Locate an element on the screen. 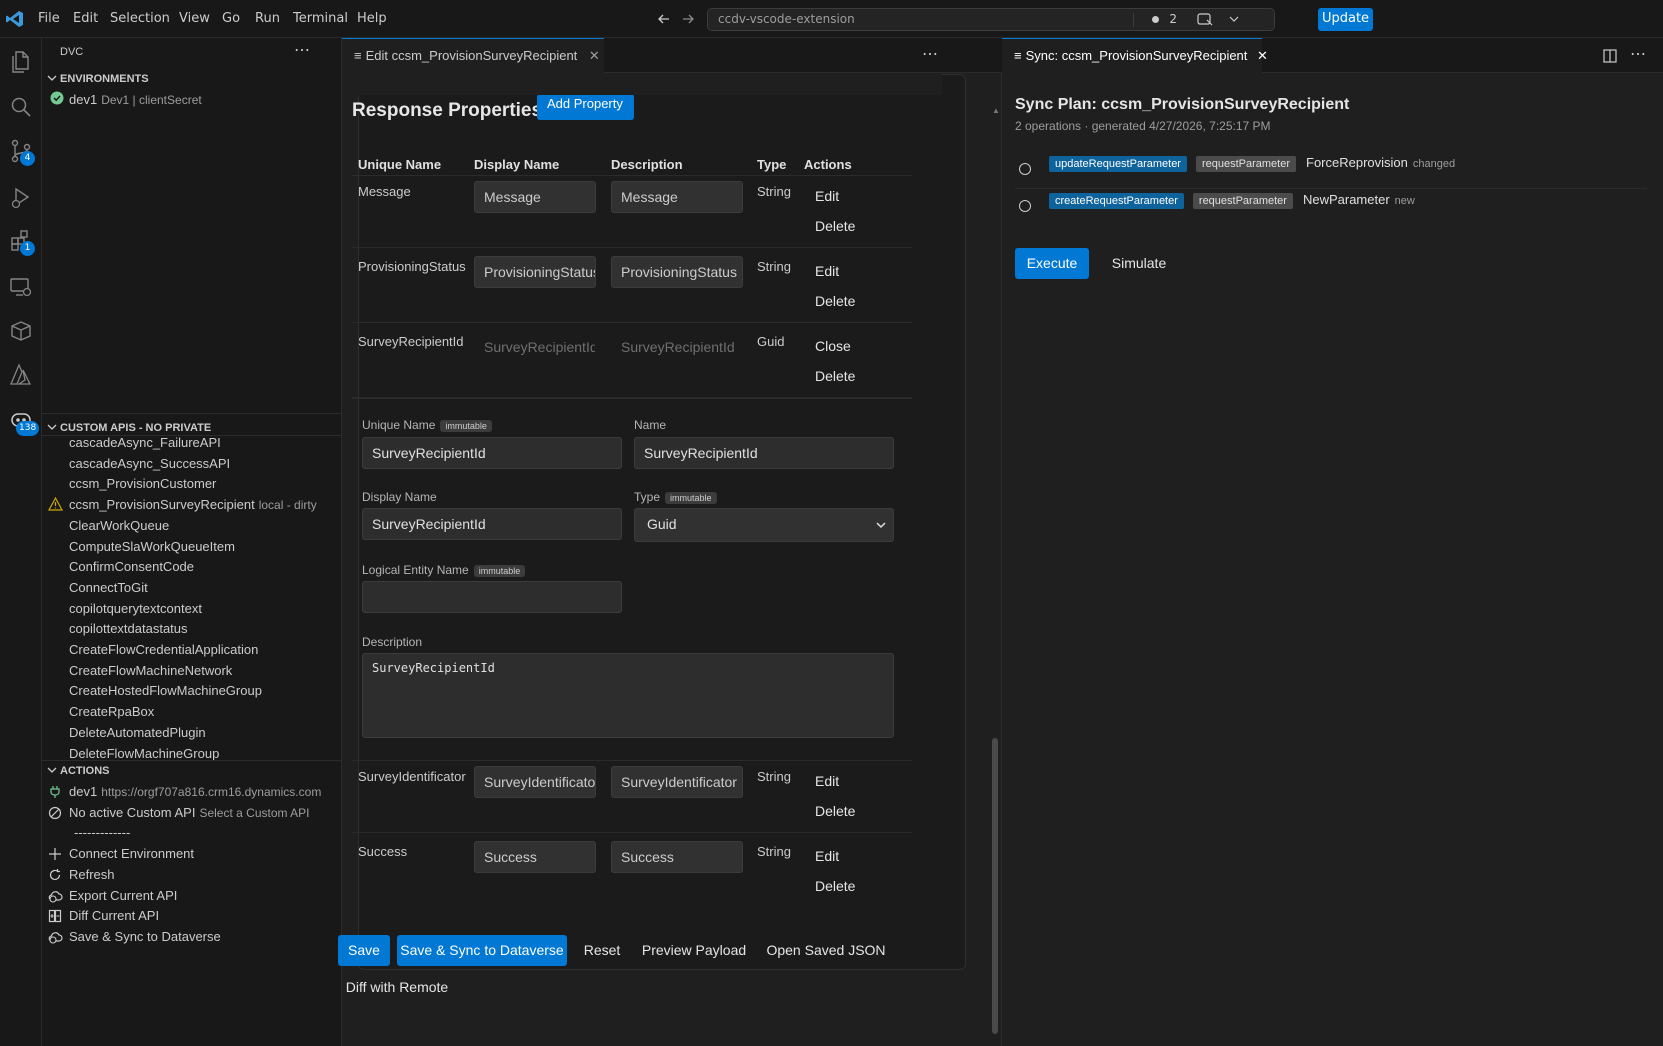 The image size is (1663, 1046). scrollbar-thumb is located at coordinates (995, 886).